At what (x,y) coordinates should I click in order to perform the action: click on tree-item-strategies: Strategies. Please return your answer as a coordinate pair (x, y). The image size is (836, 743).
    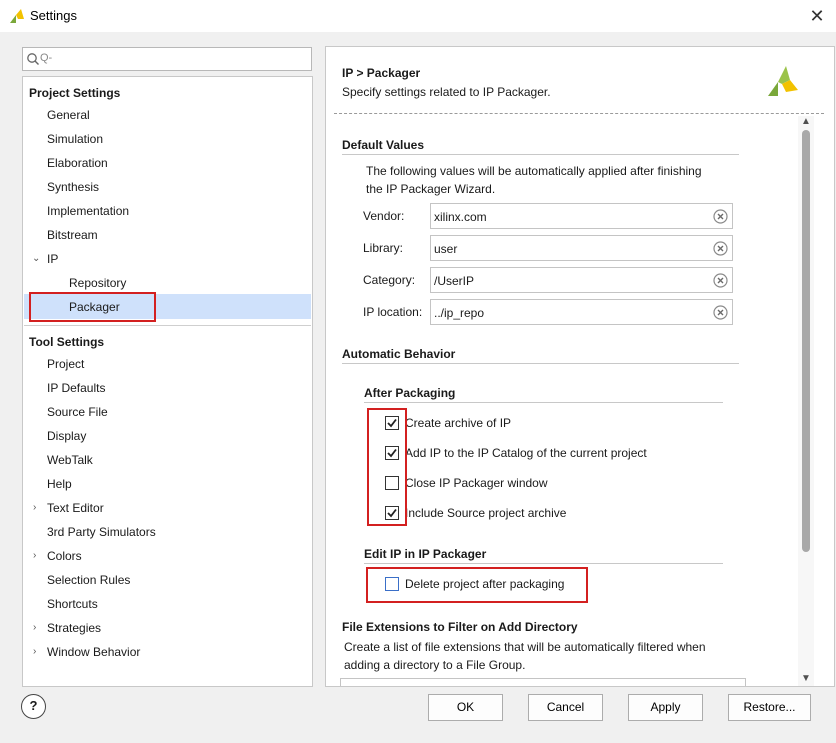
    Looking at the image, I should click on (74, 628).